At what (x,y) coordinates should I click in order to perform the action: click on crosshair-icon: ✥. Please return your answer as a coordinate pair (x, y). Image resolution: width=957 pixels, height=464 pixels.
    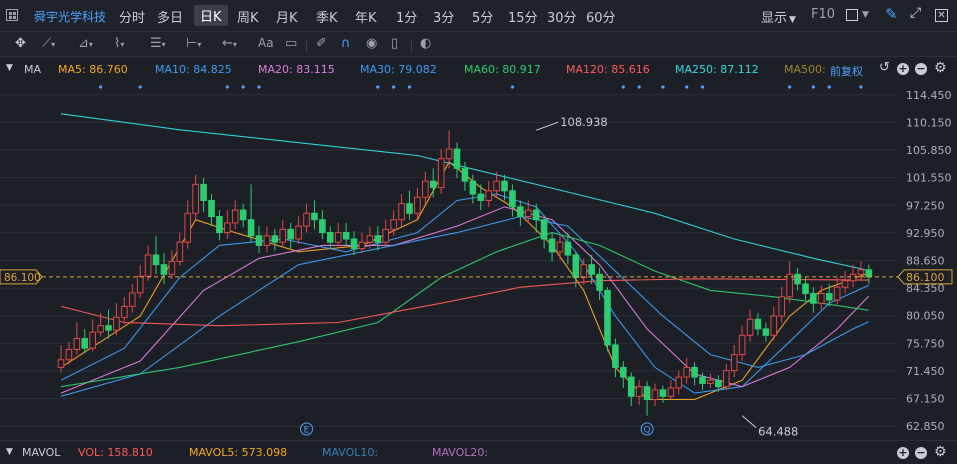
    Looking at the image, I should click on (20, 43).